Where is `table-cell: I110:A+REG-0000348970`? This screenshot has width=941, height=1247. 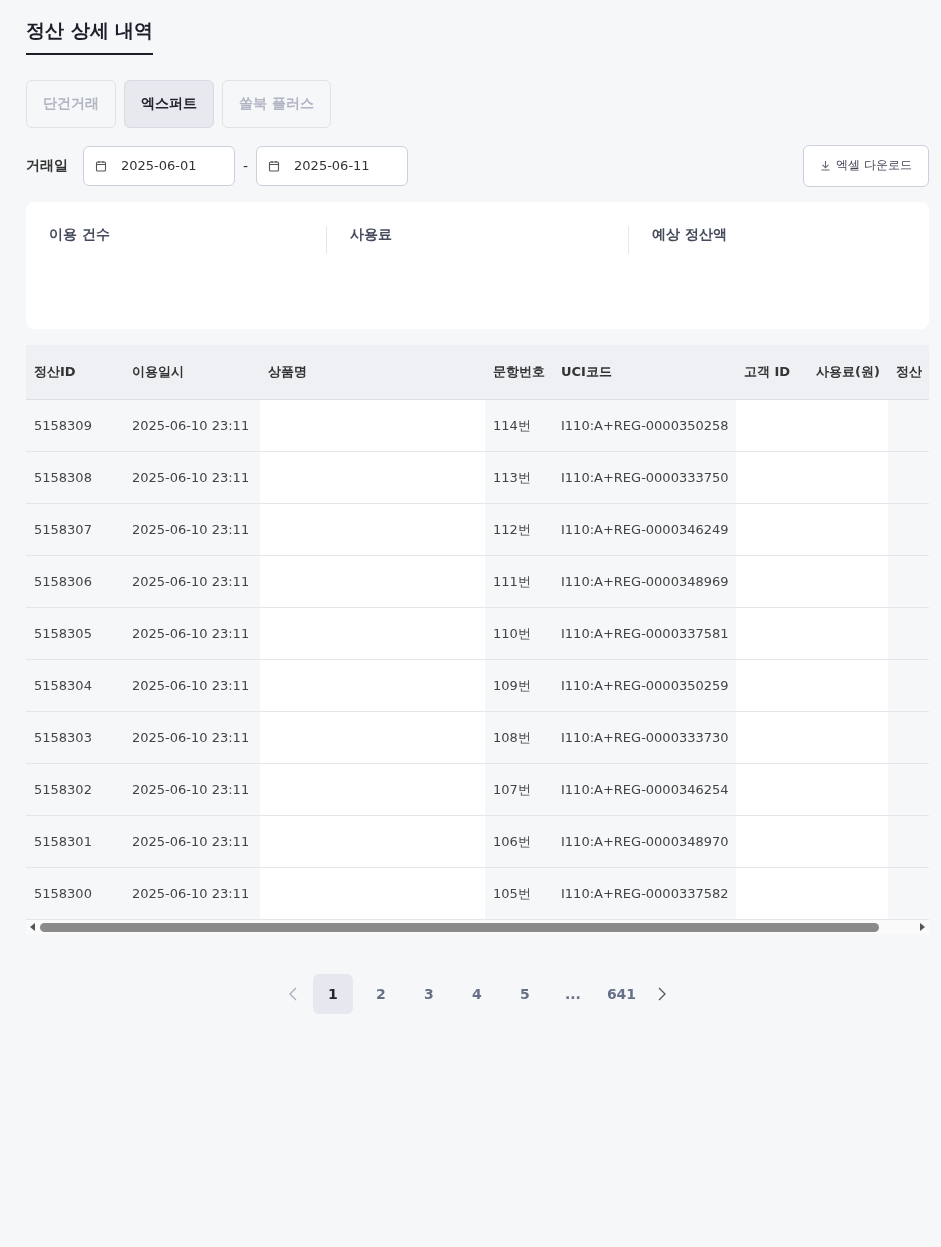 table-cell: I110:A+REG-0000348970 is located at coordinates (645, 841).